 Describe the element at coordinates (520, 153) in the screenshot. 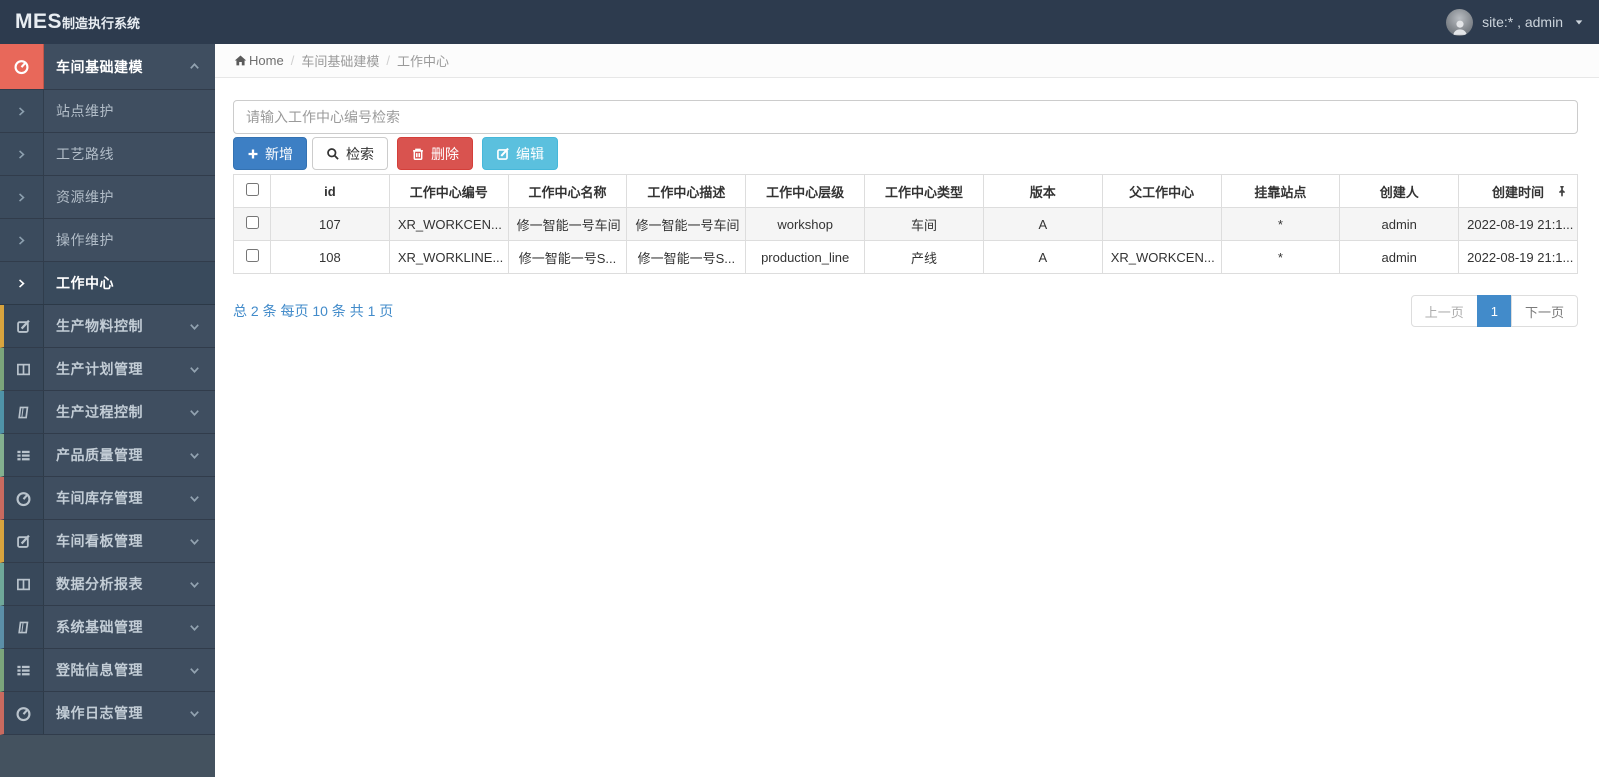

I see `edit-button: 编辑` at that location.